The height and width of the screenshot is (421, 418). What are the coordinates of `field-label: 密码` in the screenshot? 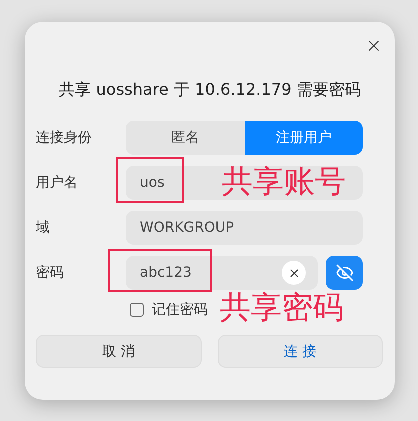 It's located at (50, 273).